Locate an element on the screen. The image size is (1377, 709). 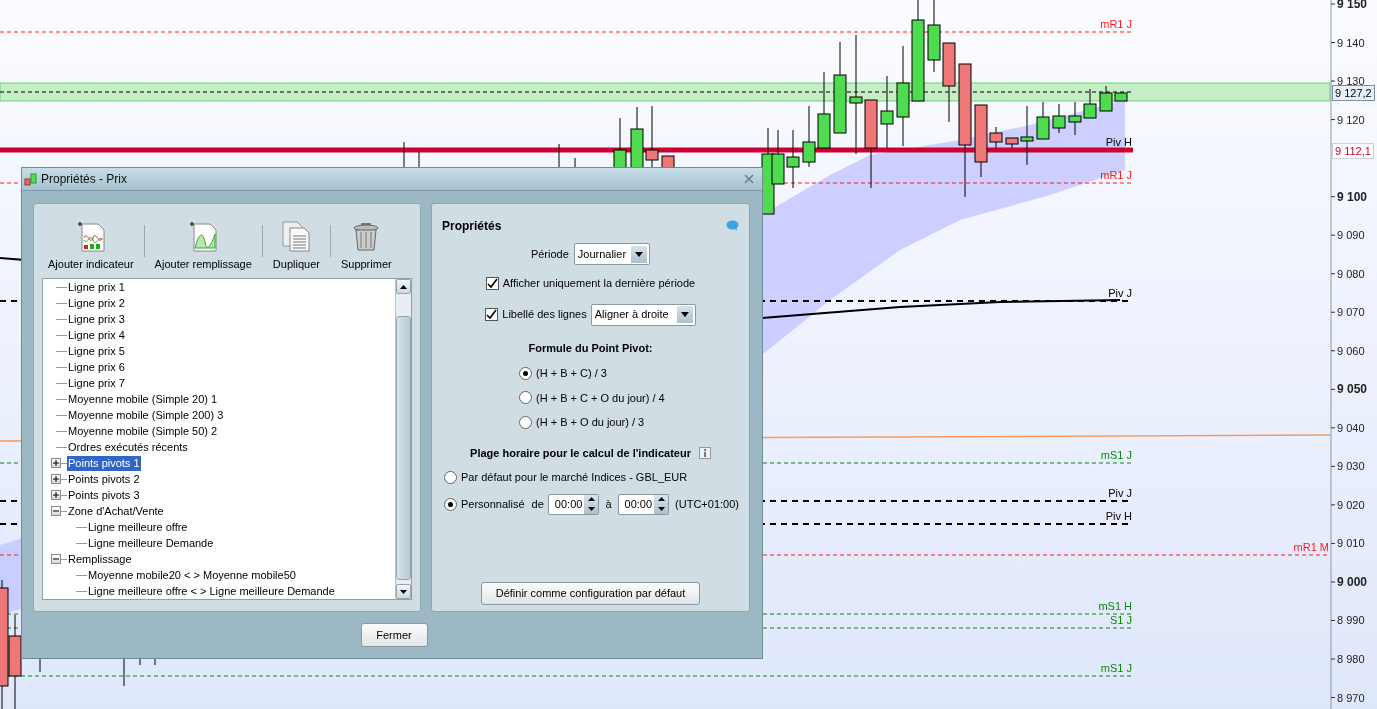
axis-label: 9 050 is located at coordinates (1352, 389).